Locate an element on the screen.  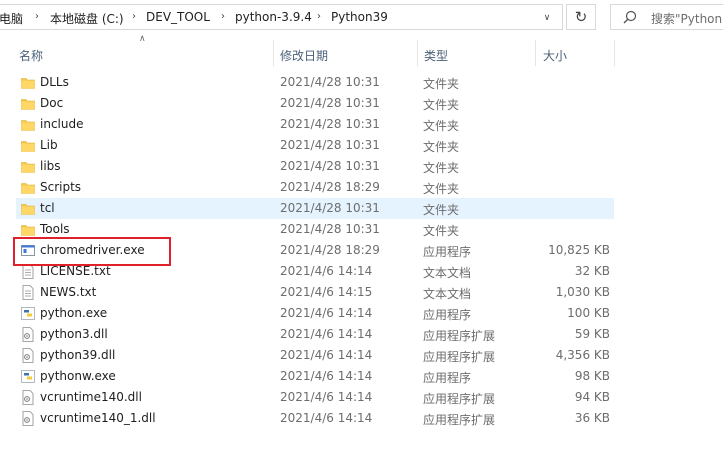
breadcrumb-local-disk: 本地磁盘 (C:) is located at coordinates (87, 18).